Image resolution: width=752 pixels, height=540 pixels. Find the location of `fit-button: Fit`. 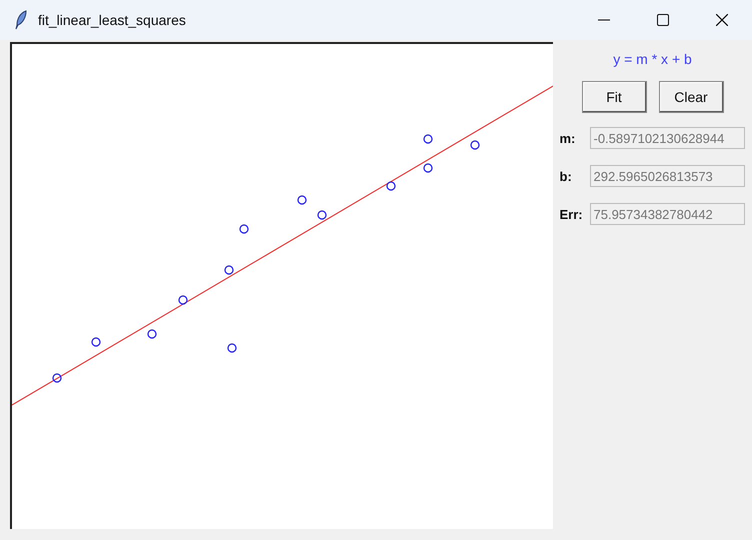

fit-button: Fit is located at coordinates (614, 97).